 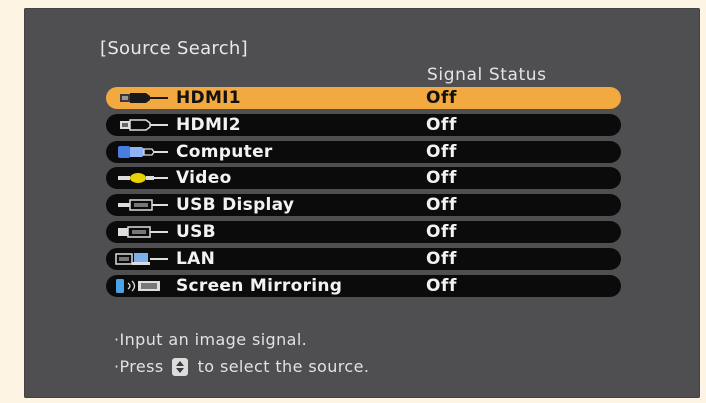 I want to click on source-row-hdmi1: HDMI1 Off, so click(x=363, y=98).